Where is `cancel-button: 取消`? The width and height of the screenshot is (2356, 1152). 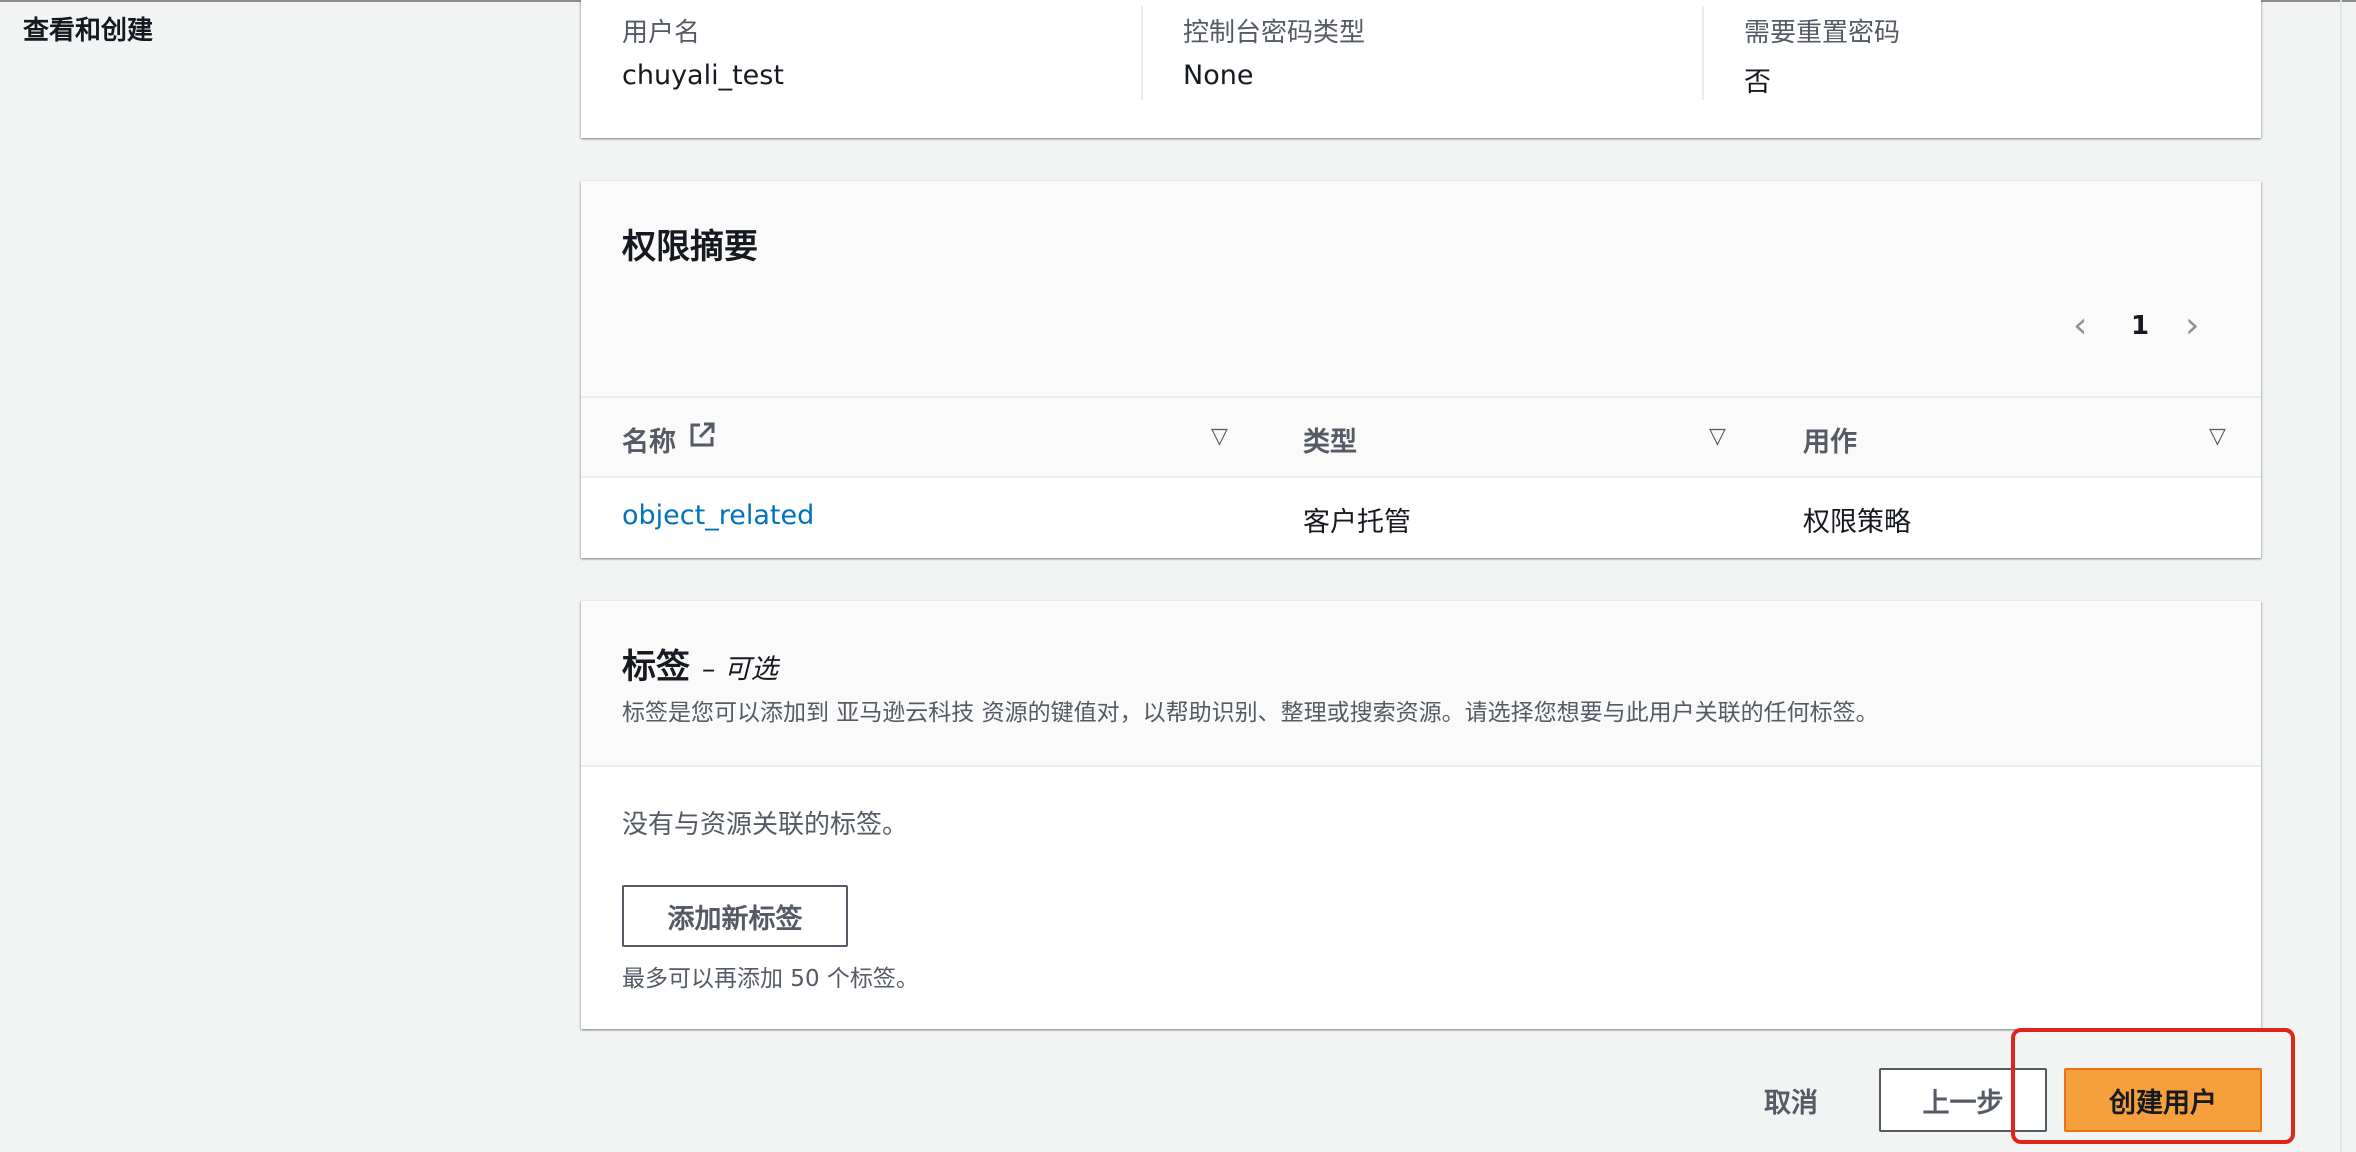 cancel-button: 取消 is located at coordinates (1791, 1100).